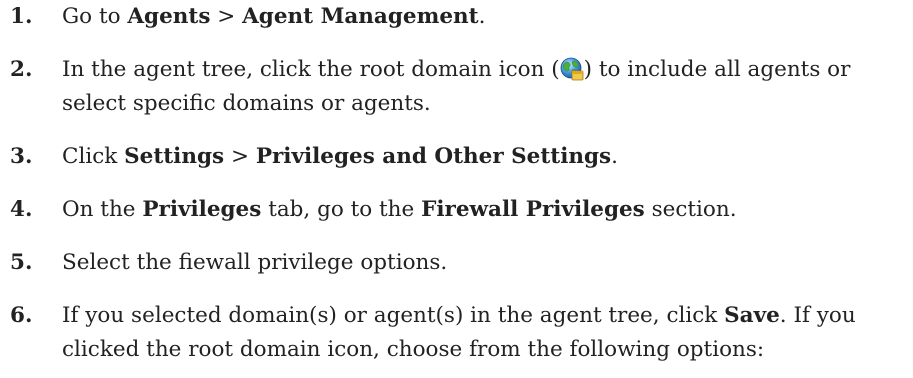 This screenshot has width=913, height=378. I want to click on step-text-segment: Click, so click(93, 156).